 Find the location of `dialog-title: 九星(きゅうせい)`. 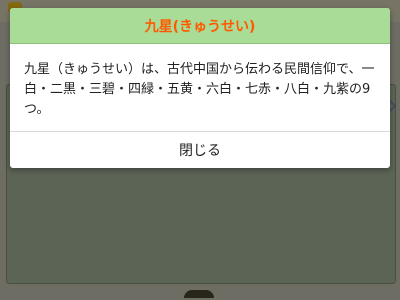

dialog-title: 九星(きゅうせい) is located at coordinates (200, 26).